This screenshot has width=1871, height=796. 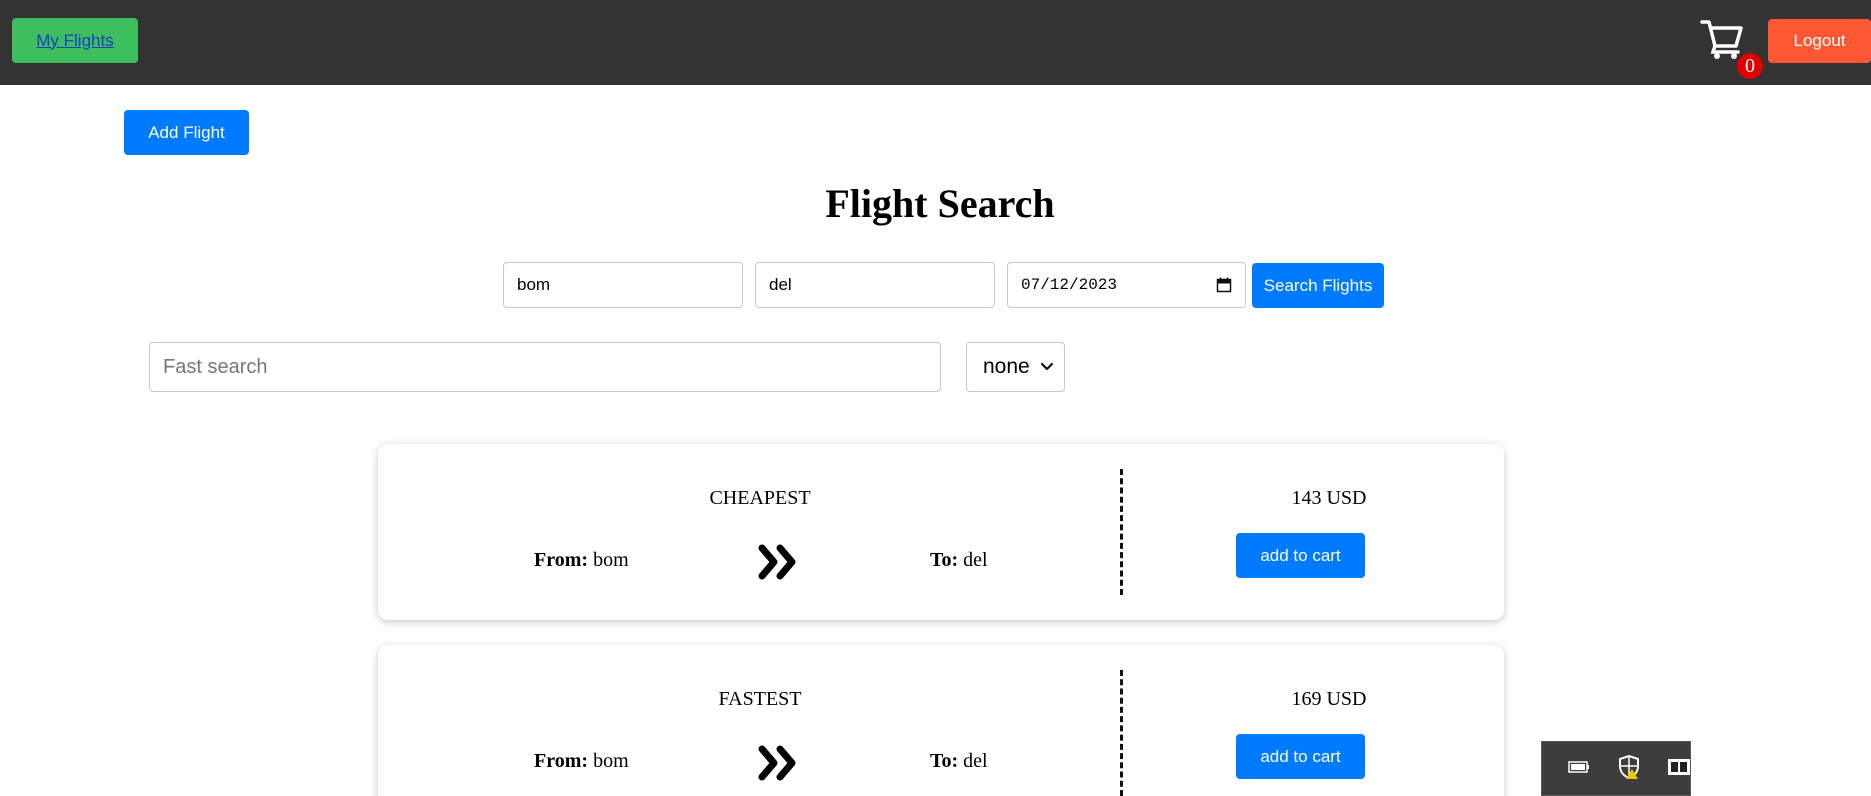 What do you see at coordinates (1819, 41) in the screenshot?
I see `logout-button: Logout` at bounding box center [1819, 41].